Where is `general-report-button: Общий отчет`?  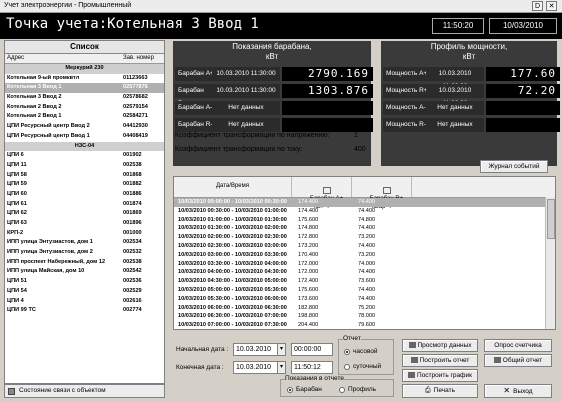 general-report-button: Общий отчет is located at coordinates (518, 360).